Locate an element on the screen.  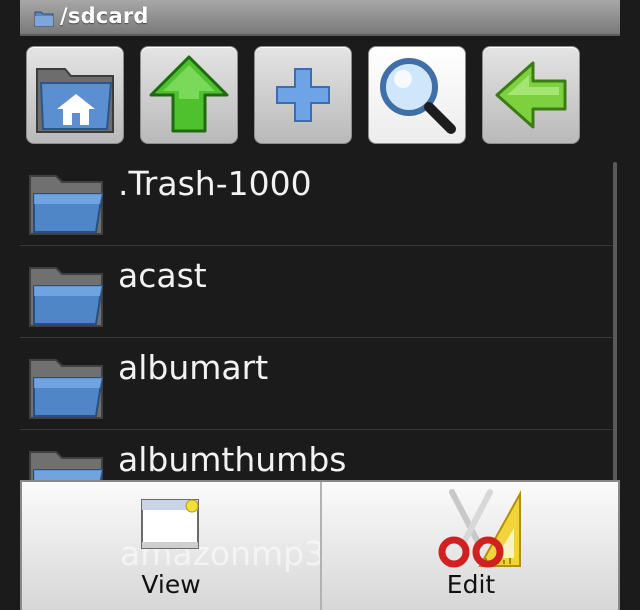
file-name: albumart is located at coordinates (193, 367).